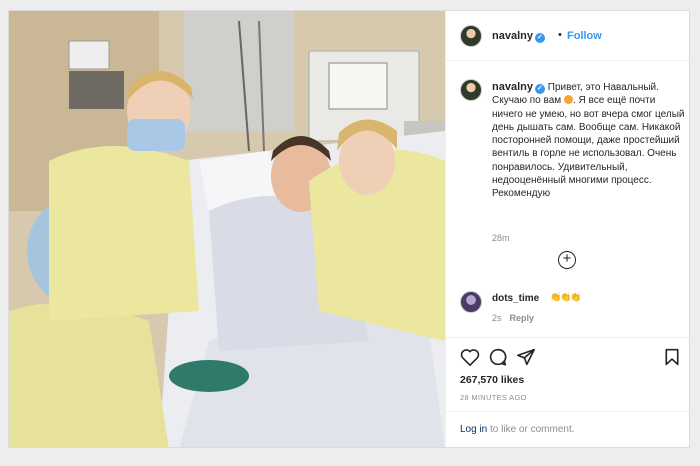  Describe the element at coordinates (526, 357) in the screenshot. I see `share-icon` at that location.